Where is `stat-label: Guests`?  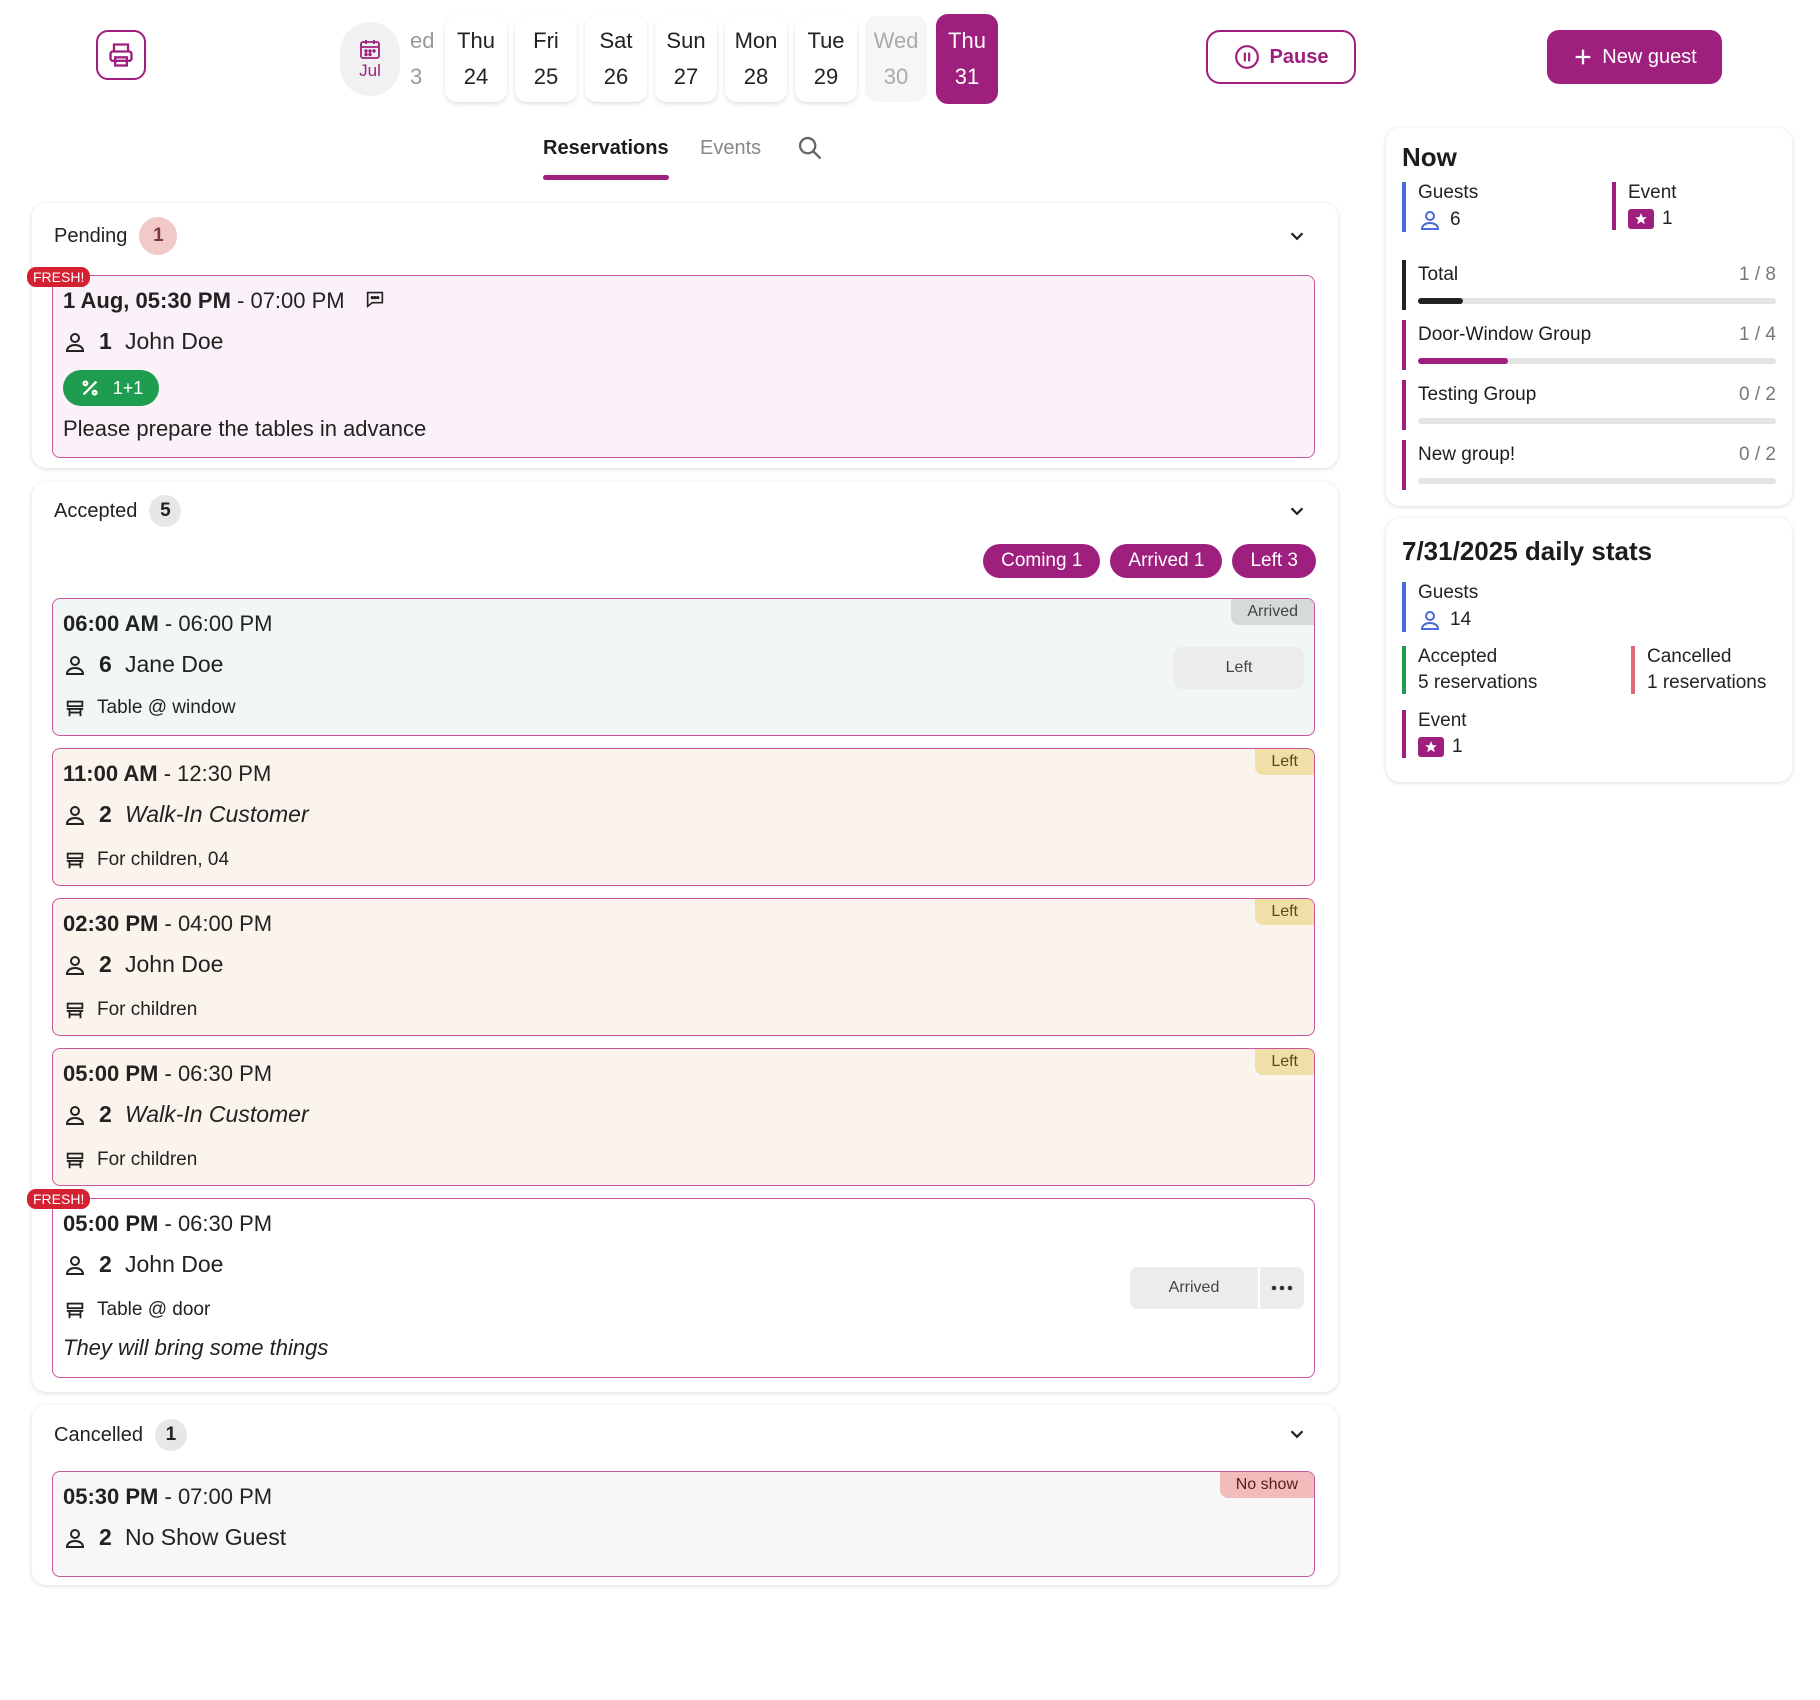
stat-label: Guests is located at coordinates (1448, 192).